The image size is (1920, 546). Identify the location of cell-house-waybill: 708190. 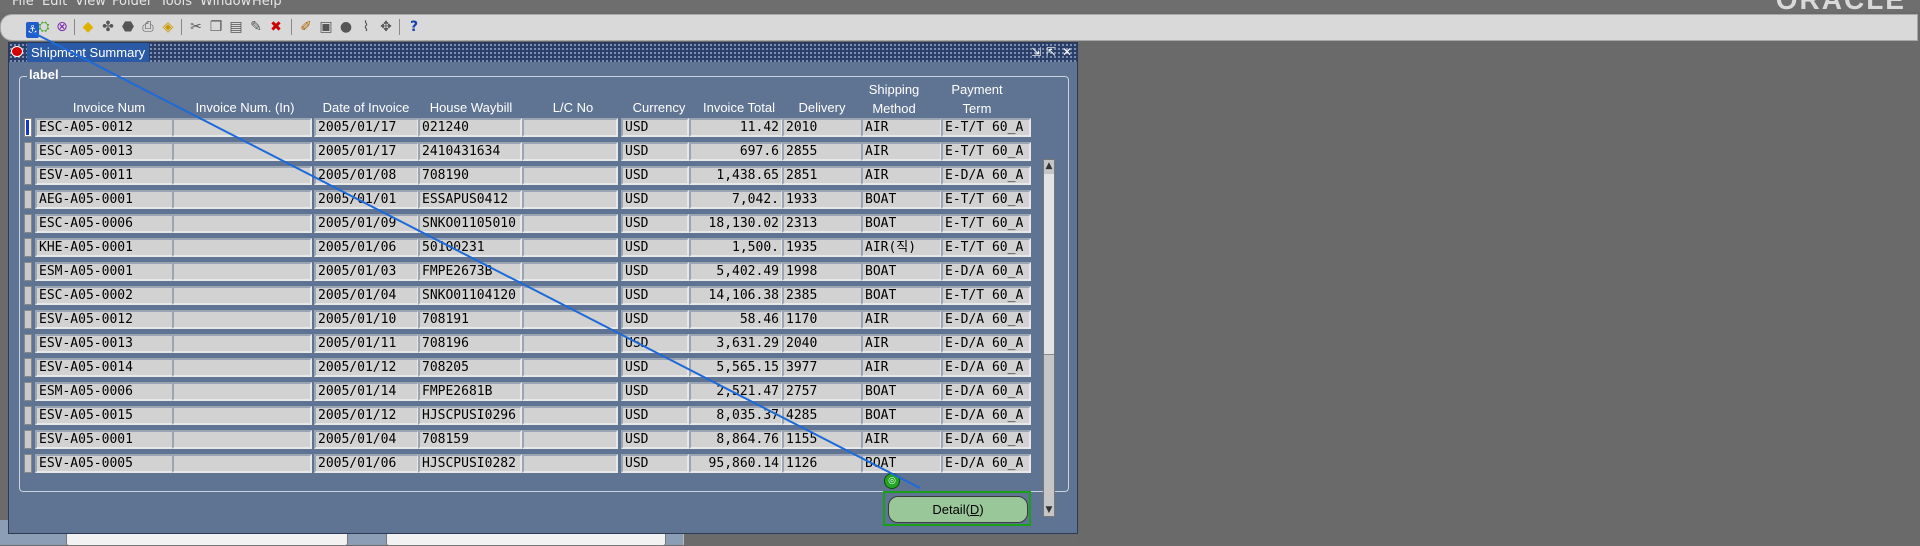
(470, 175).